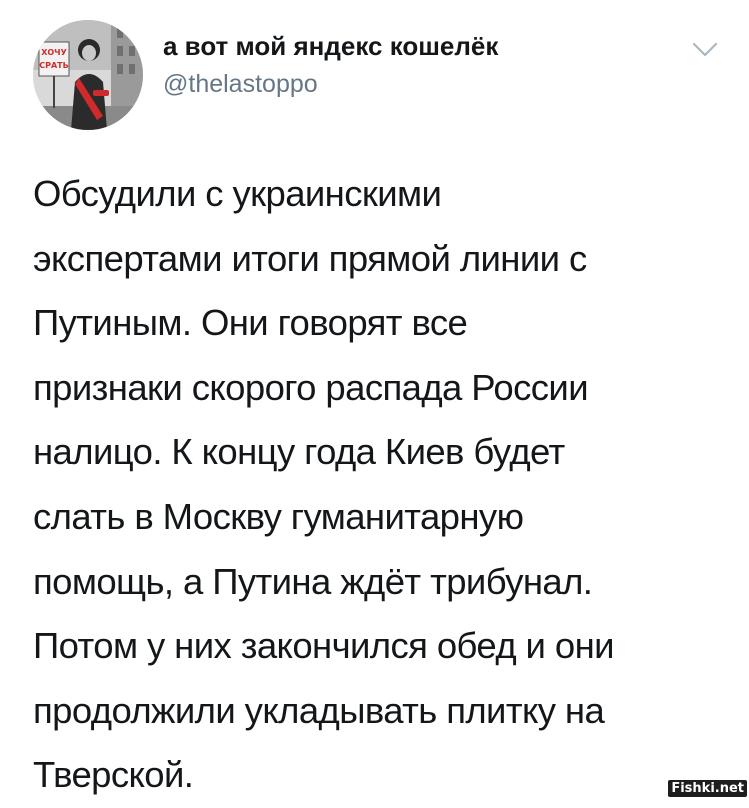  Describe the element at coordinates (113, 775) in the screenshot. I see `tweet-text-line: Тверской.` at that location.